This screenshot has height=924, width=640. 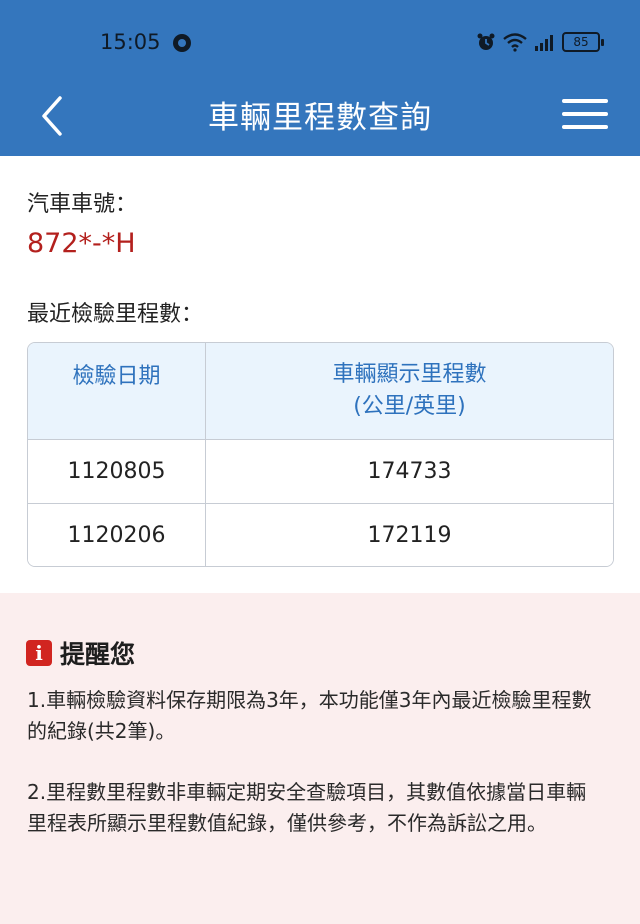 I want to click on page-title: 車輛里程數查詢, so click(x=320, y=118).